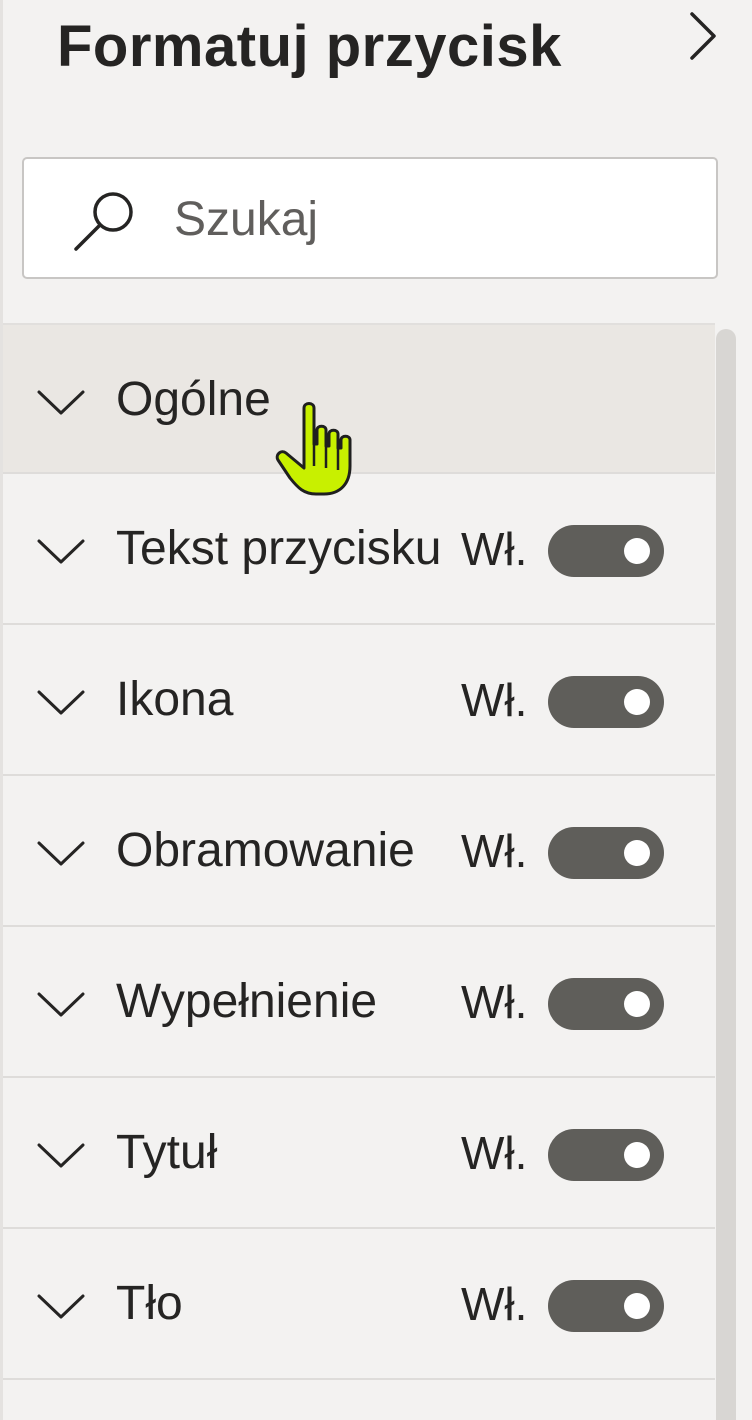  What do you see at coordinates (175, 699) in the screenshot?
I see `section-label: Ikona` at bounding box center [175, 699].